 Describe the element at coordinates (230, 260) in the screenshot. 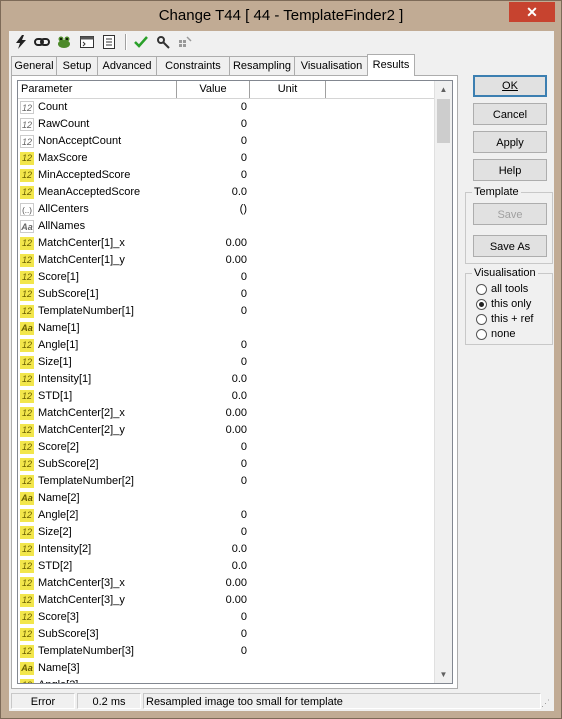

I see `table-row: 12 MatchCenter[1]_y 0.00` at that location.